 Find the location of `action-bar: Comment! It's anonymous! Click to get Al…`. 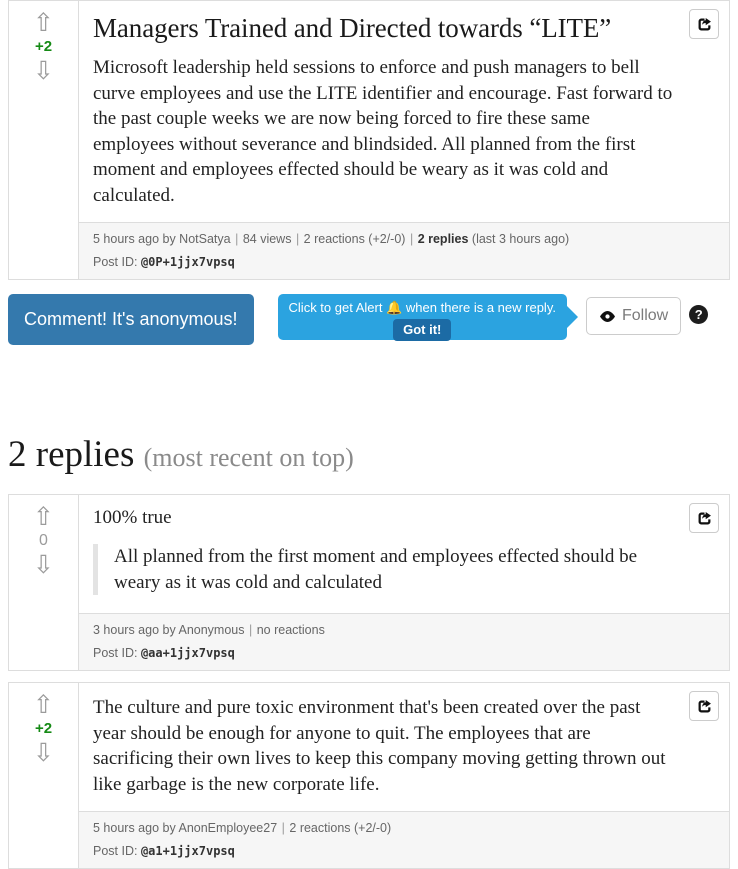

action-bar: Comment! It's anonymous! Click to get Al… is located at coordinates (373, 322).